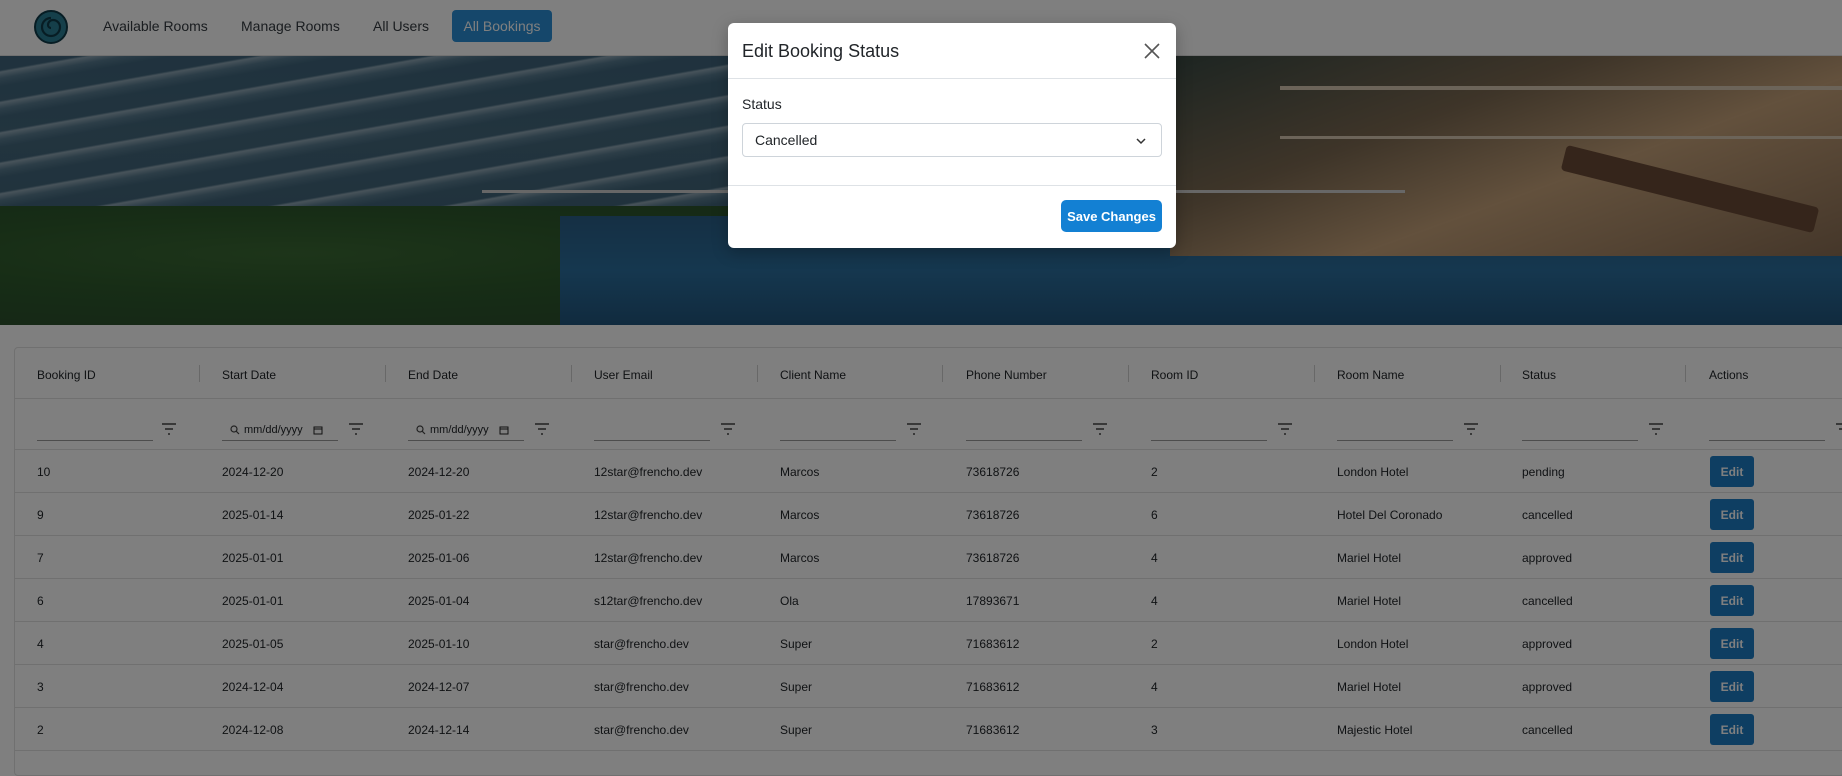  Describe the element at coordinates (1111, 216) in the screenshot. I see `save-changes-button: Save Changes` at that location.